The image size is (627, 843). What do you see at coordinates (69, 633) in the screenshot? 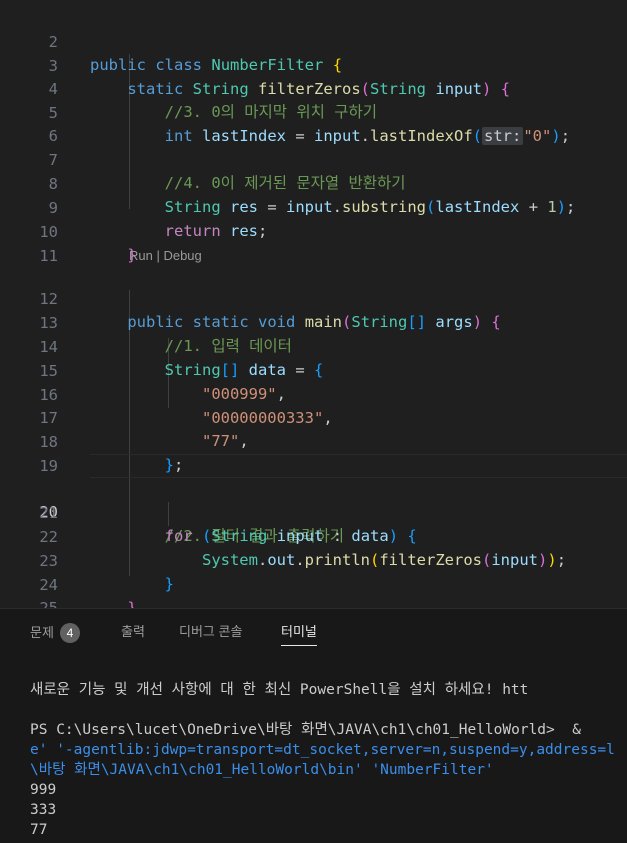
I see `problems-count-badge: 4` at bounding box center [69, 633].